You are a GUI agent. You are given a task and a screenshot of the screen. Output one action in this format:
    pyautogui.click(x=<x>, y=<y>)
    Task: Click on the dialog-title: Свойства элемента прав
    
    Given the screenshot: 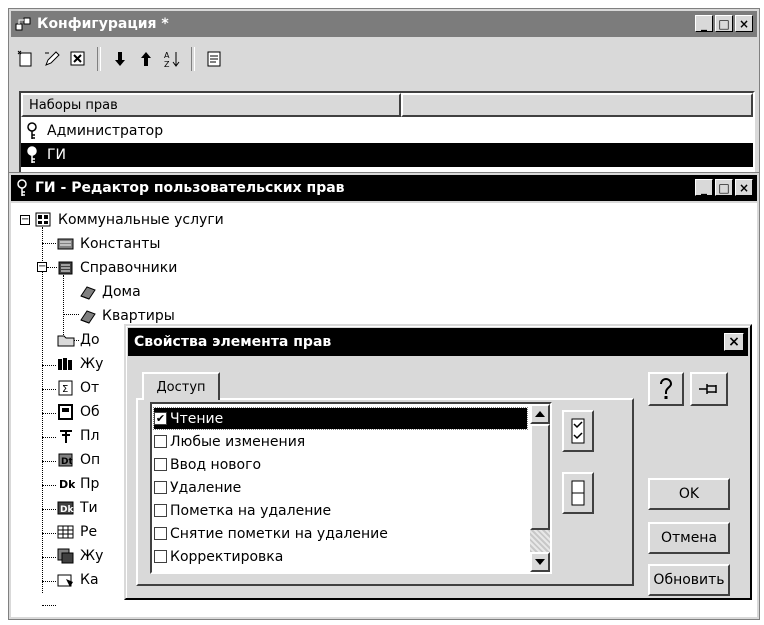 What is the action you would take?
    pyautogui.click(x=233, y=342)
    